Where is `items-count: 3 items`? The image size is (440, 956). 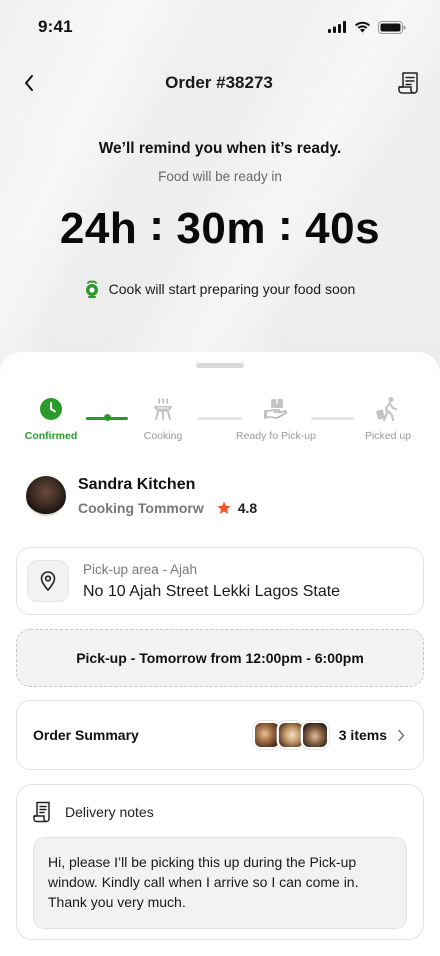 items-count: 3 items is located at coordinates (362, 735).